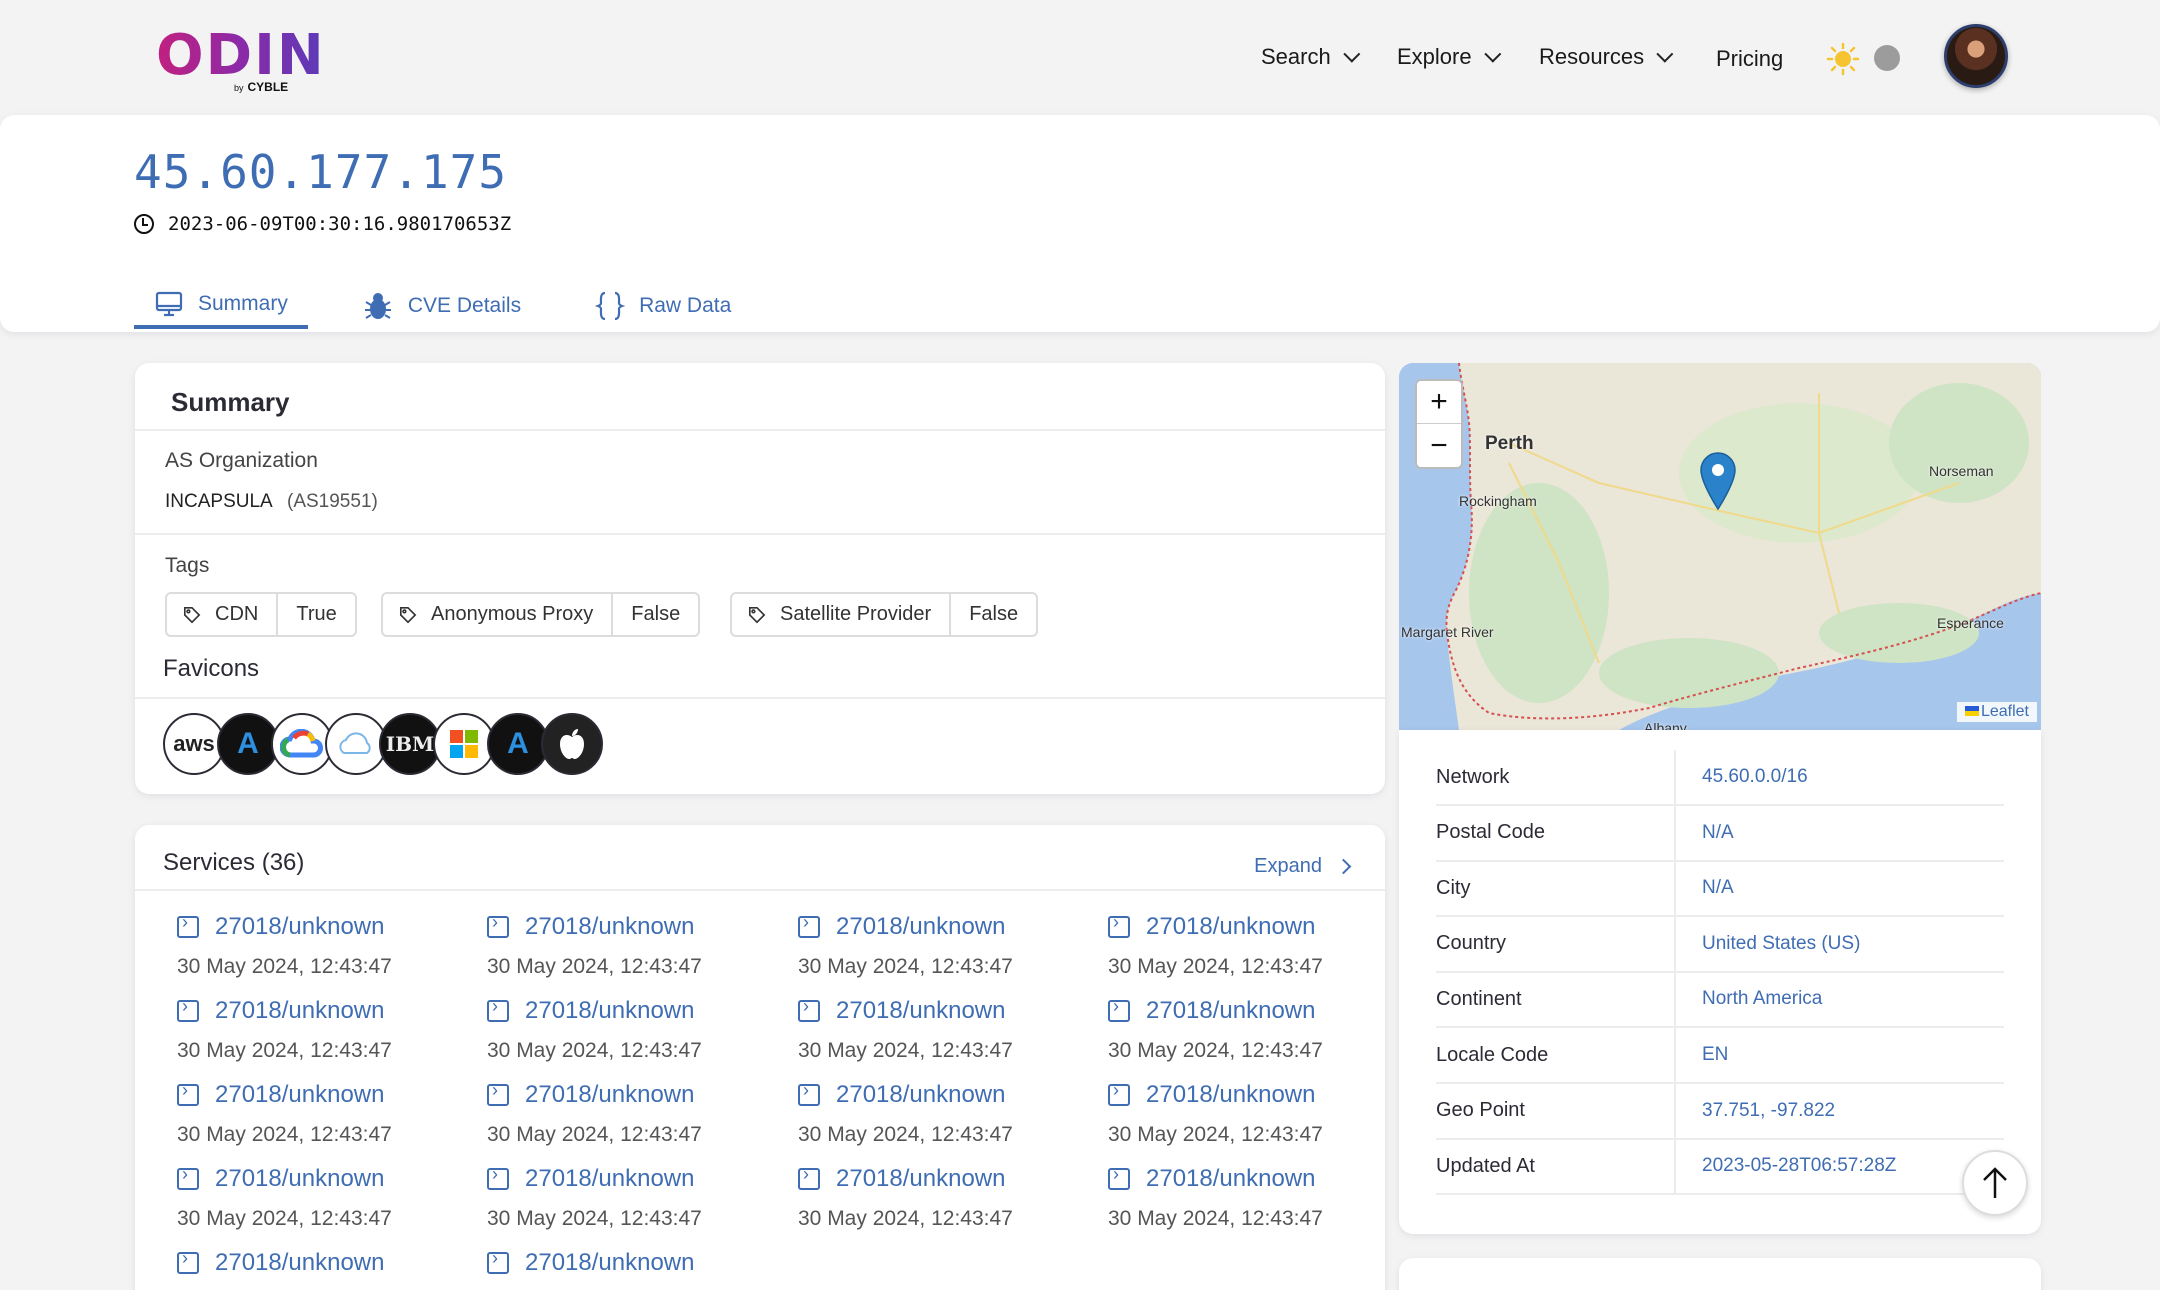 The width and height of the screenshot is (2160, 1290). What do you see at coordinates (1311, 57) in the screenshot?
I see `nav-search: Search` at bounding box center [1311, 57].